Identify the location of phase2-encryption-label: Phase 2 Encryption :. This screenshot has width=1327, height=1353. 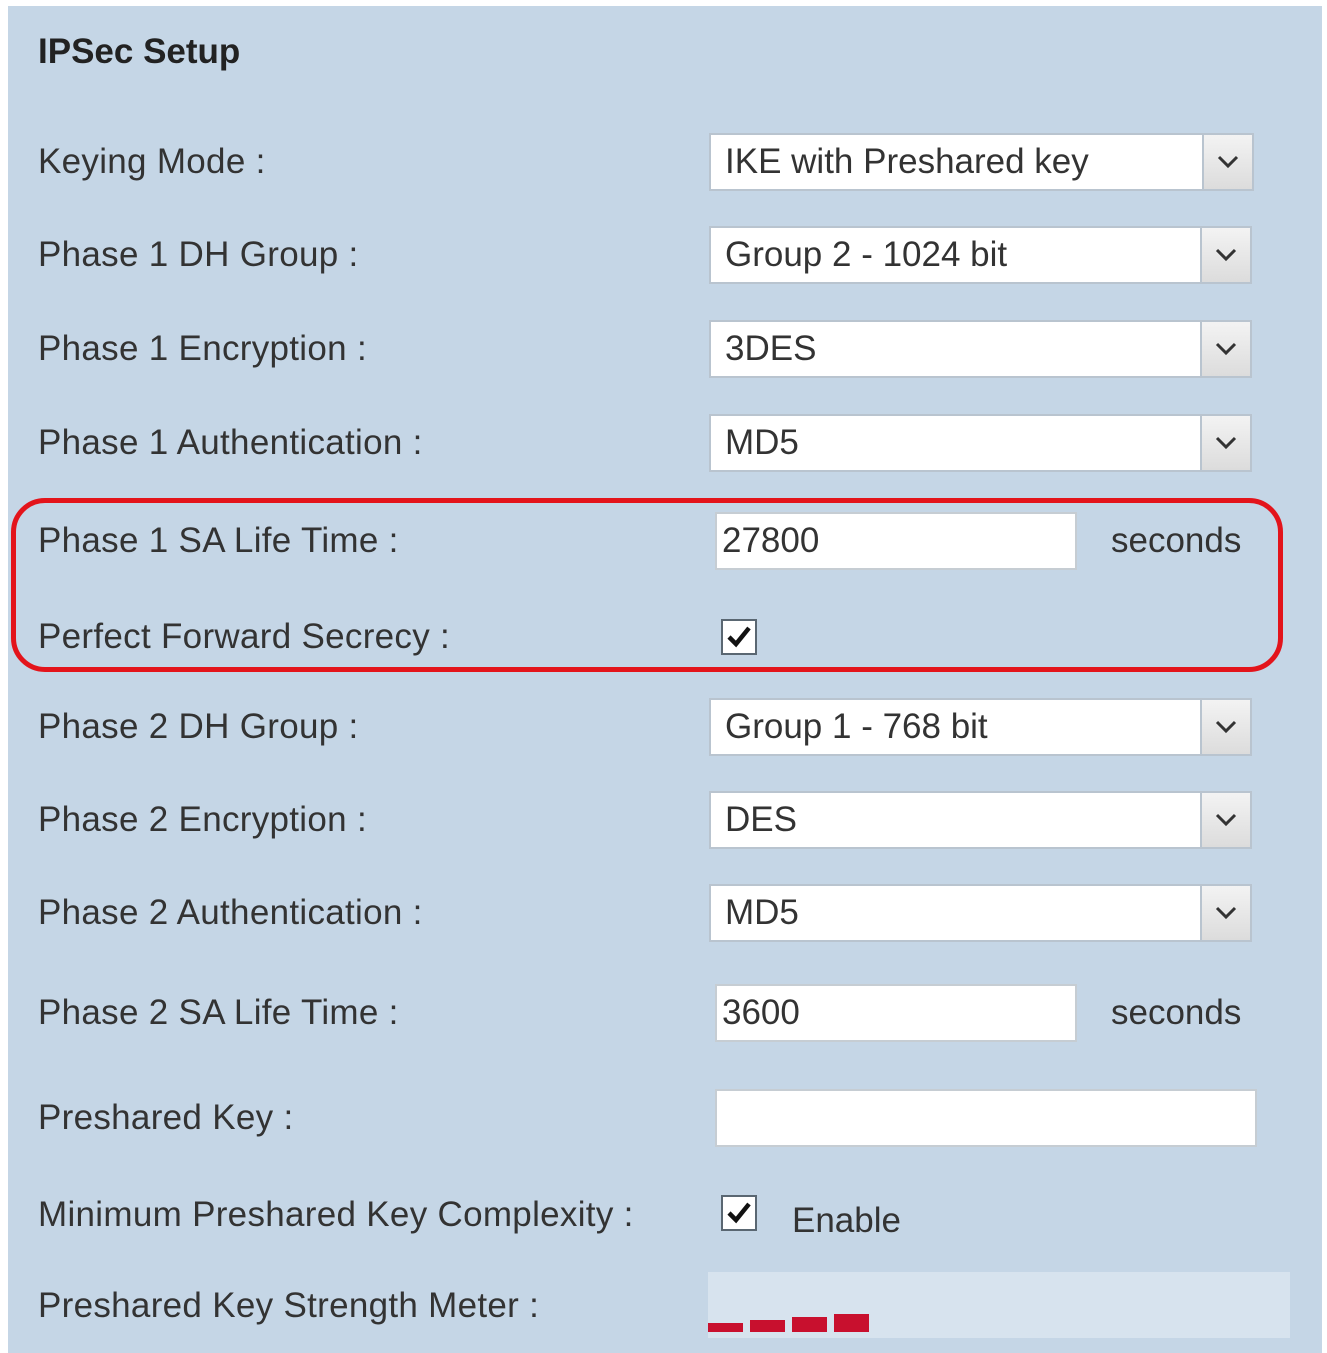
(202, 819).